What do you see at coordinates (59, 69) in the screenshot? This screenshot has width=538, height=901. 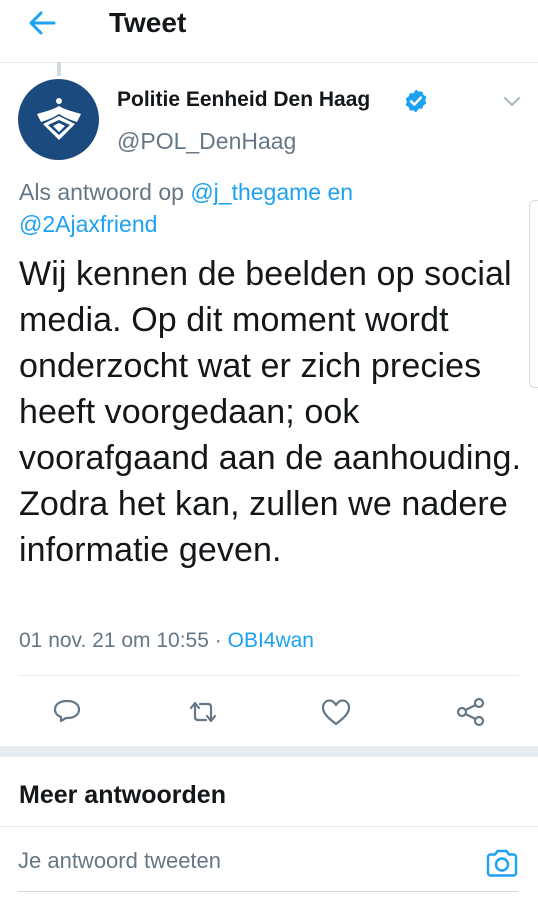 I see `thread-connector` at bounding box center [59, 69].